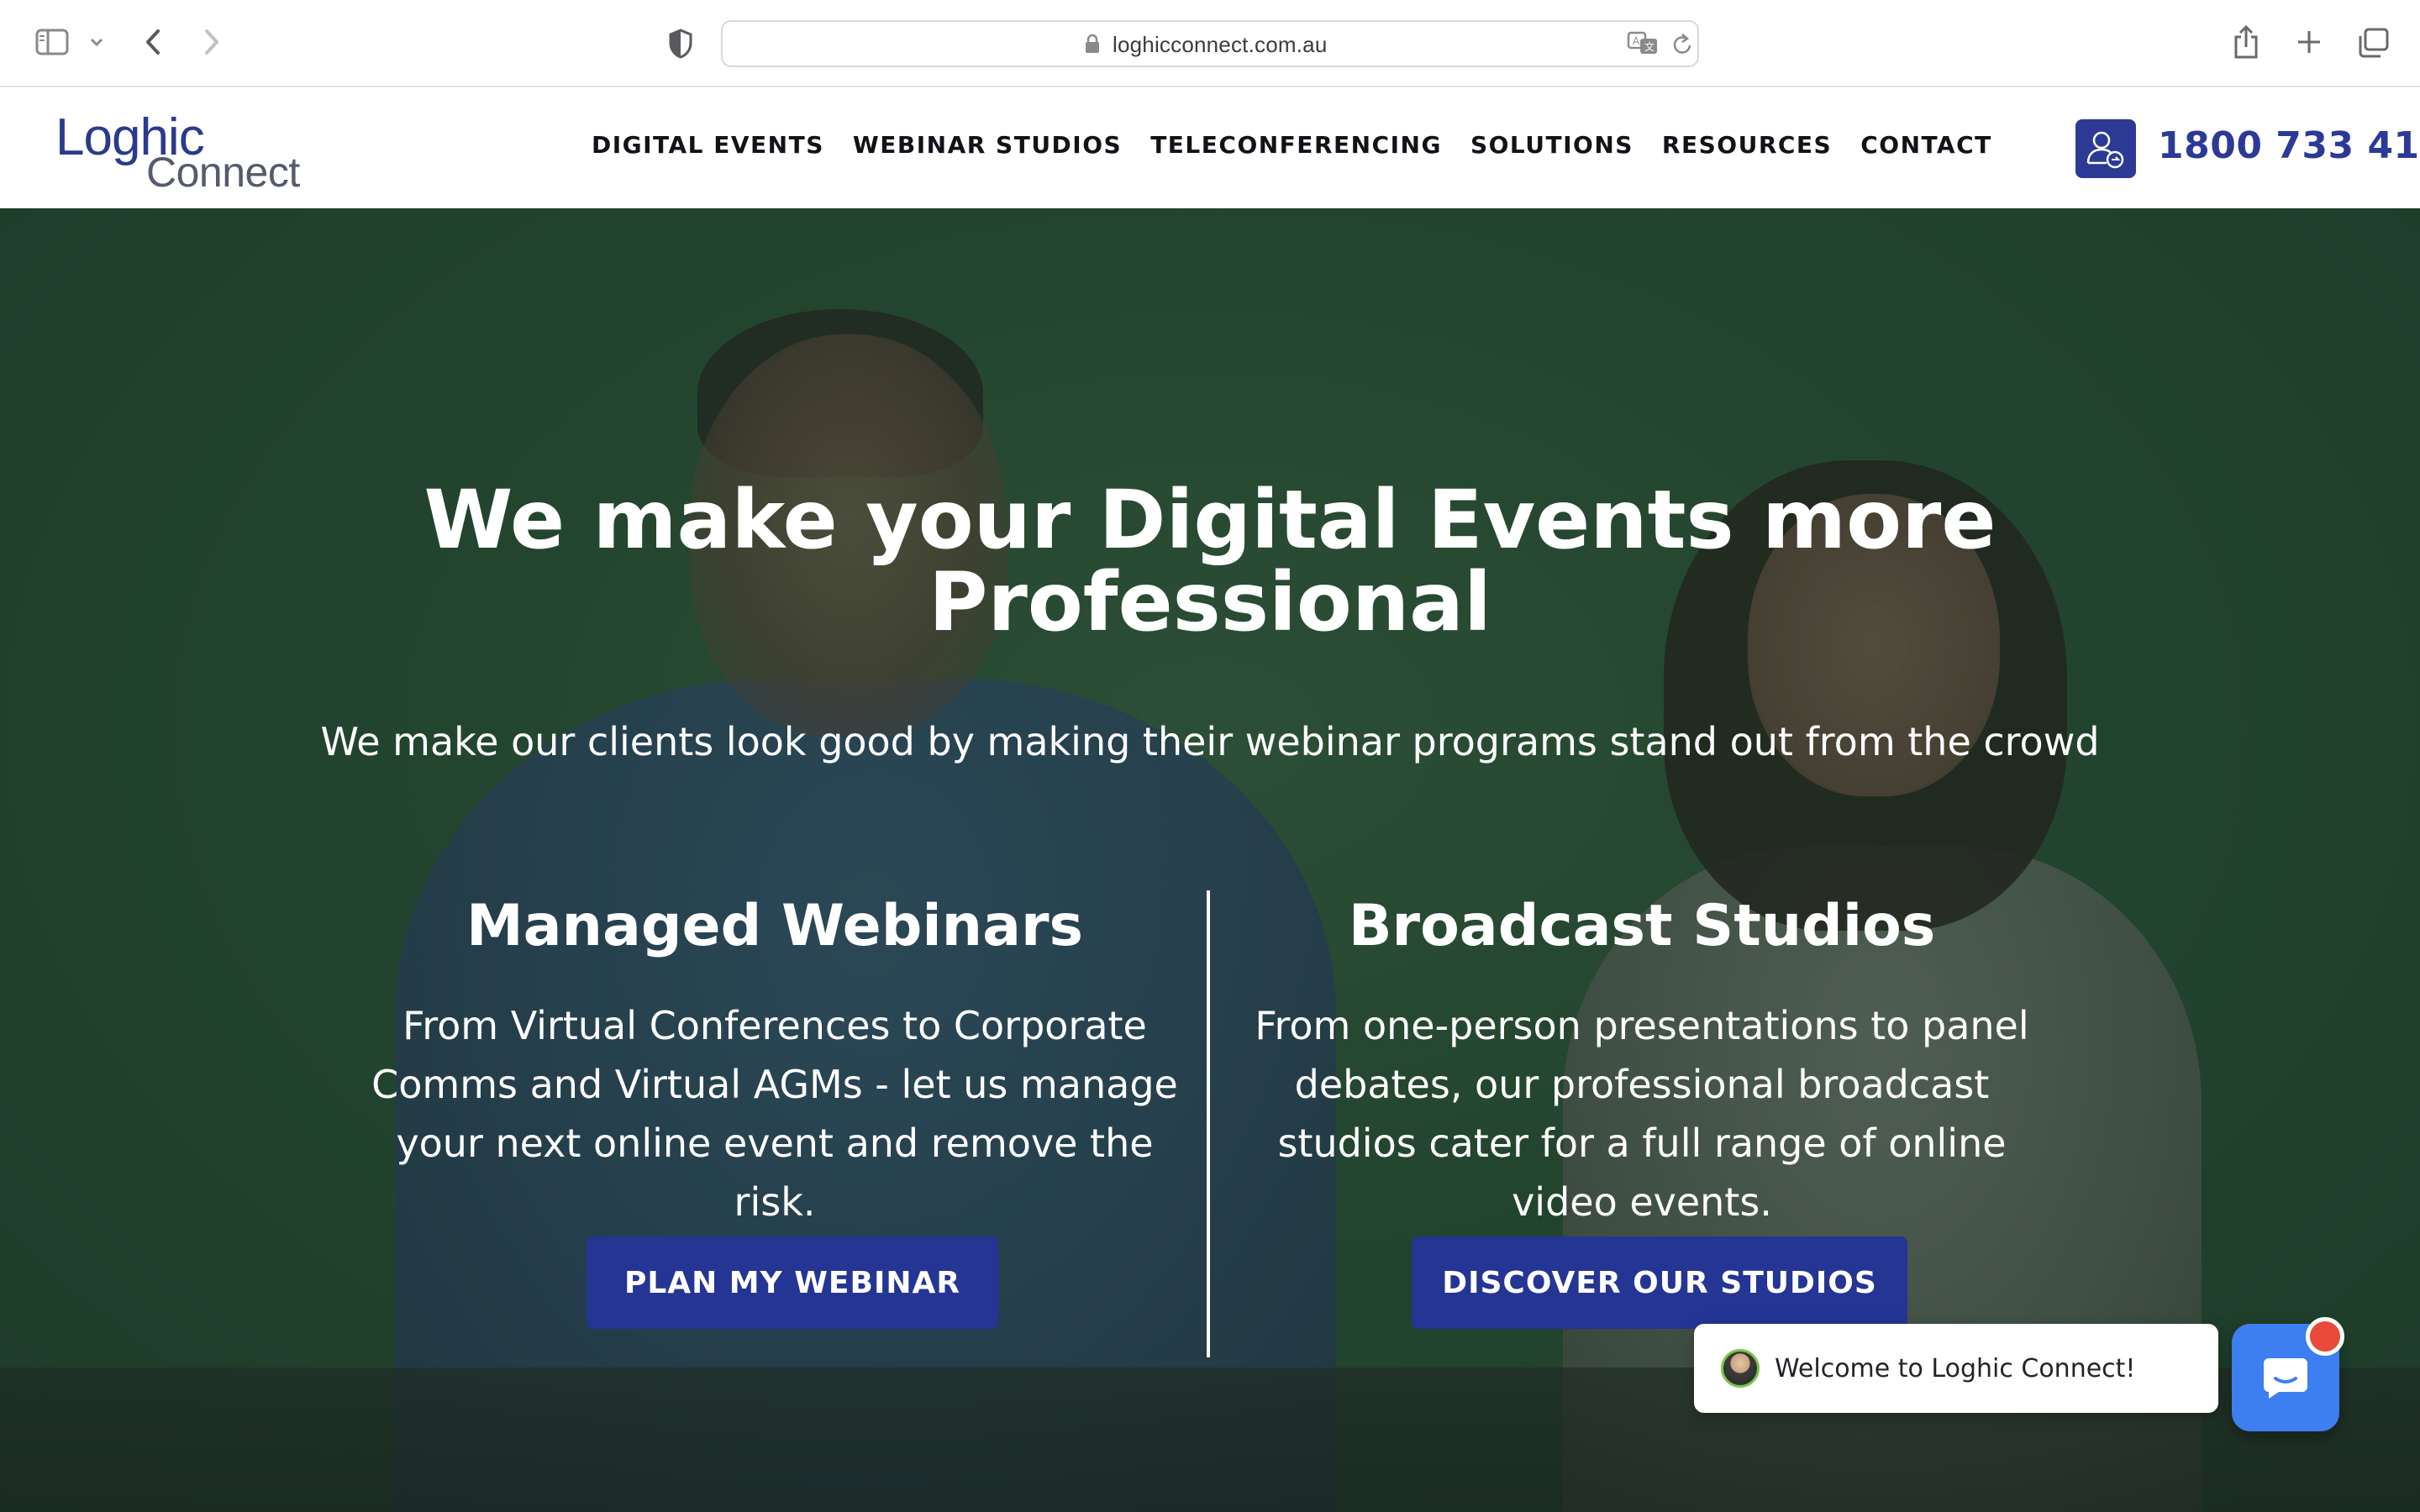 This screenshot has height=1512, width=2420. What do you see at coordinates (1683, 45) in the screenshot?
I see `reload-icon` at bounding box center [1683, 45].